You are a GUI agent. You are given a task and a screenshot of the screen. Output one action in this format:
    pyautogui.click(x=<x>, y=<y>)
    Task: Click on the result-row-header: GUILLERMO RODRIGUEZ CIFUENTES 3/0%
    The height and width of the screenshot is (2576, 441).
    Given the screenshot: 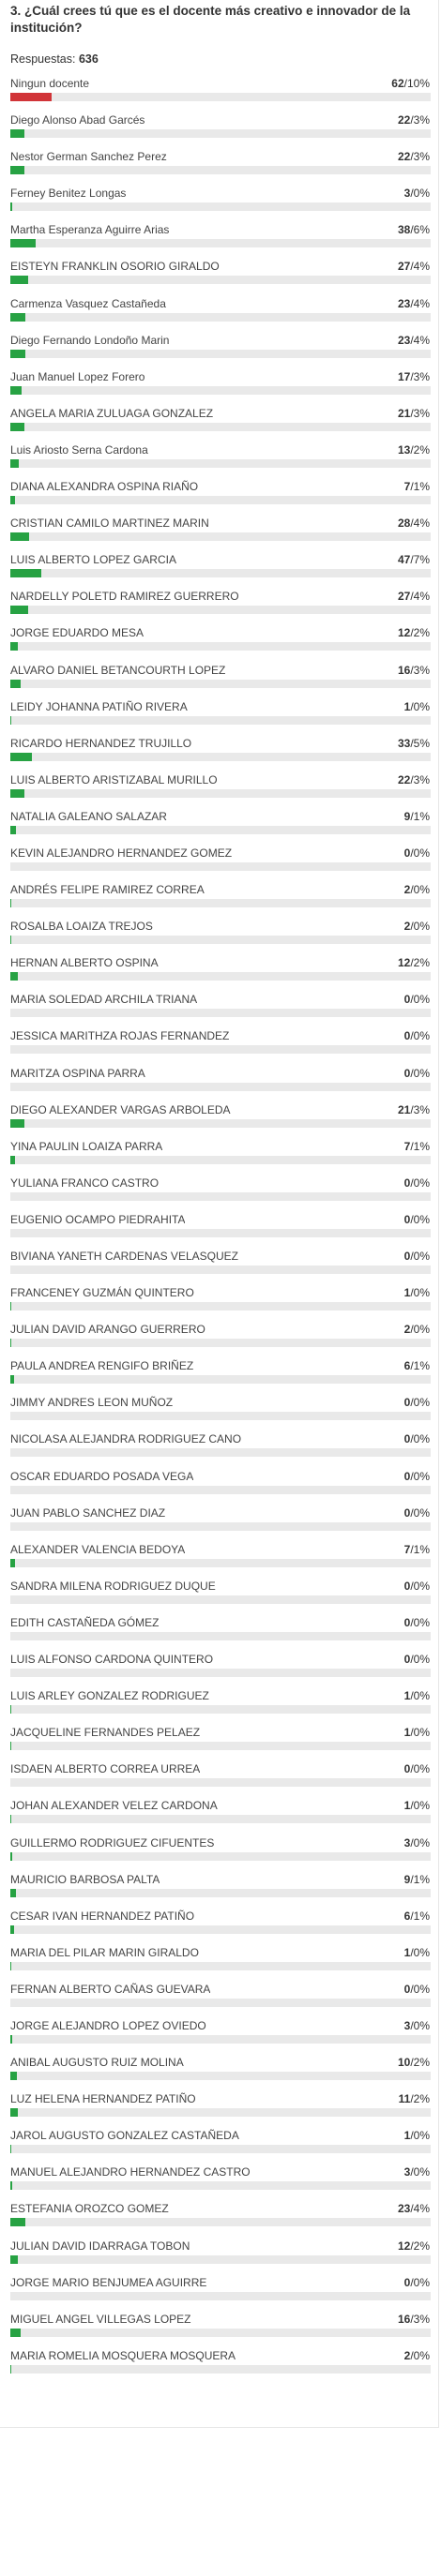 What is the action you would take?
    pyautogui.click(x=220, y=1843)
    